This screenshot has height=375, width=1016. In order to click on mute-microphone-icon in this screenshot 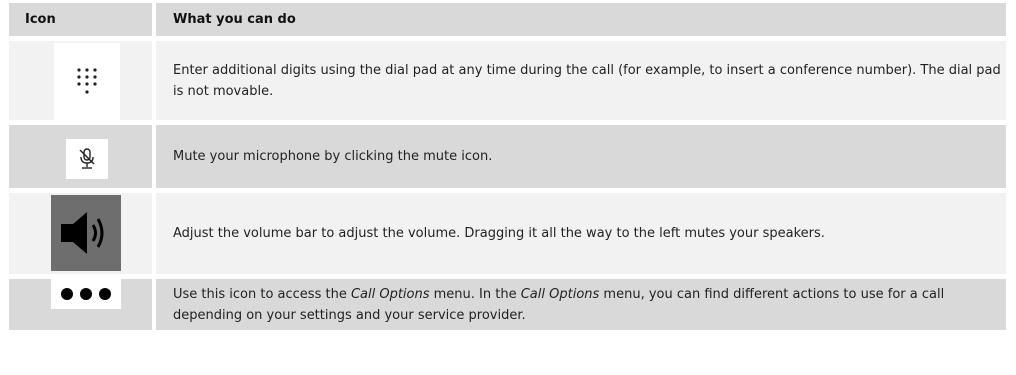, I will do `click(87, 159)`.